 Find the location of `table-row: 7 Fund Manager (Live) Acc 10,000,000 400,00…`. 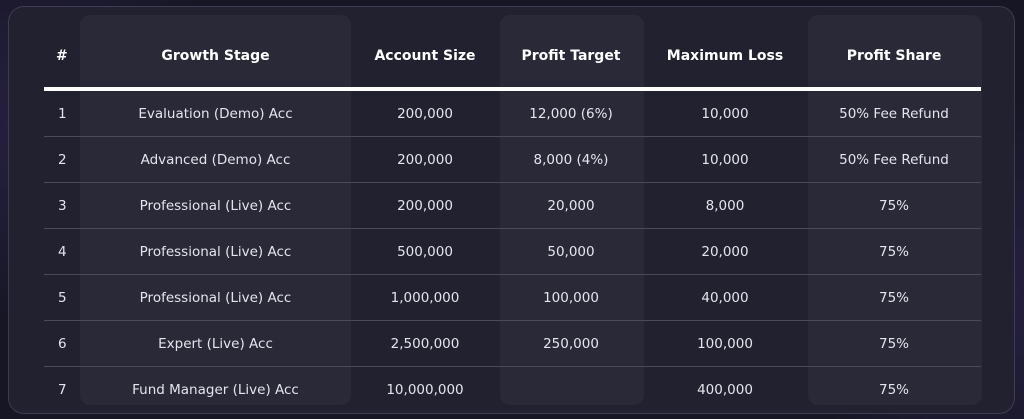

table-row: 7 Fund Manager (Live) Acc 10,000,000 400,00… is located at coordinates (512, 390).